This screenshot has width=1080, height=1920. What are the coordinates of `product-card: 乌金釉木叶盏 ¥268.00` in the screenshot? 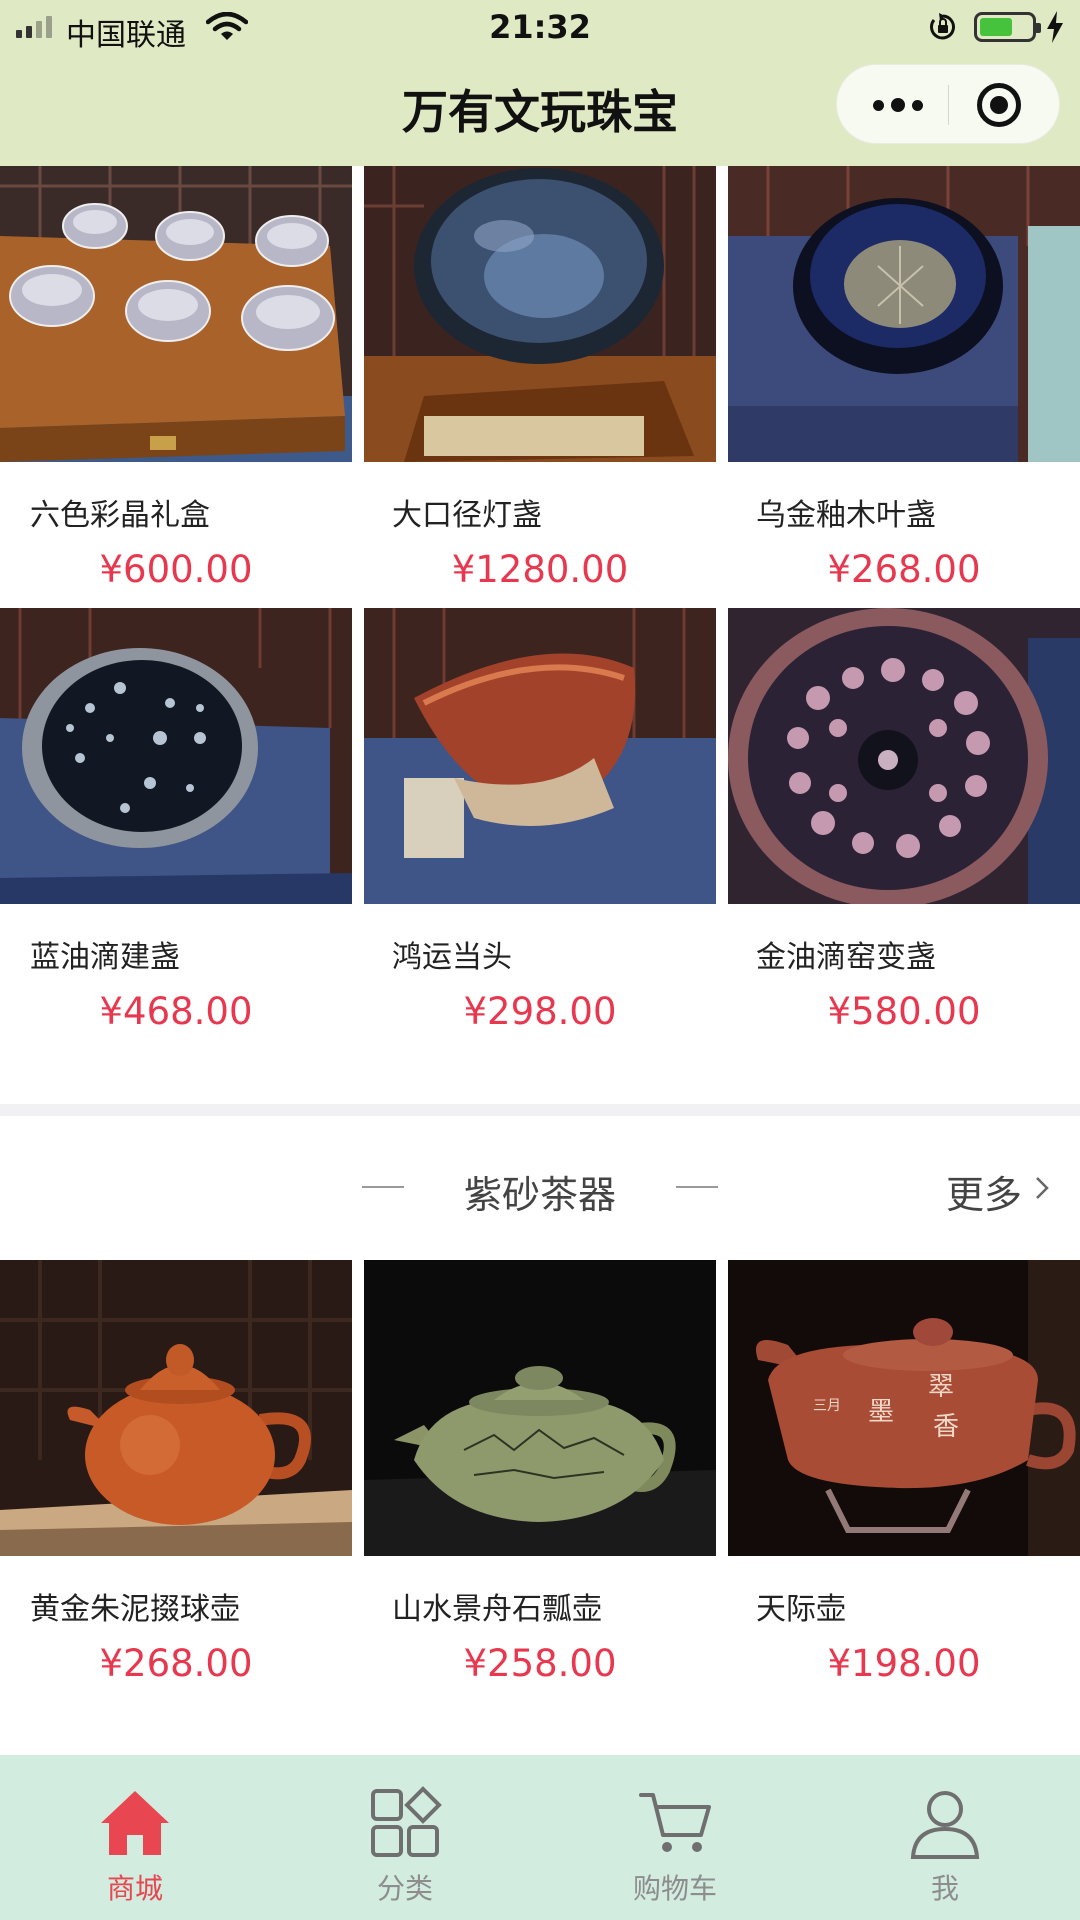 It's located at (904, 414).